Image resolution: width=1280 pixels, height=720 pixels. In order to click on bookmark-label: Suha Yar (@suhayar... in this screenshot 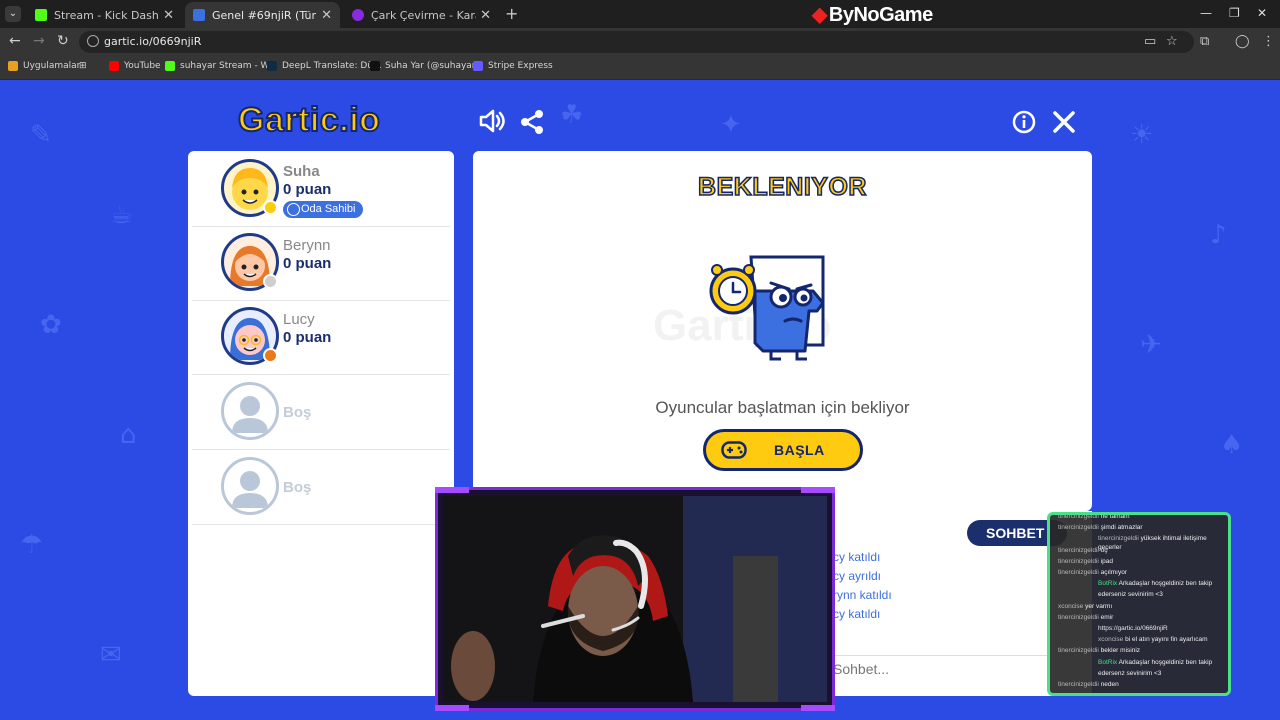, I will do `click(434, 66)`.